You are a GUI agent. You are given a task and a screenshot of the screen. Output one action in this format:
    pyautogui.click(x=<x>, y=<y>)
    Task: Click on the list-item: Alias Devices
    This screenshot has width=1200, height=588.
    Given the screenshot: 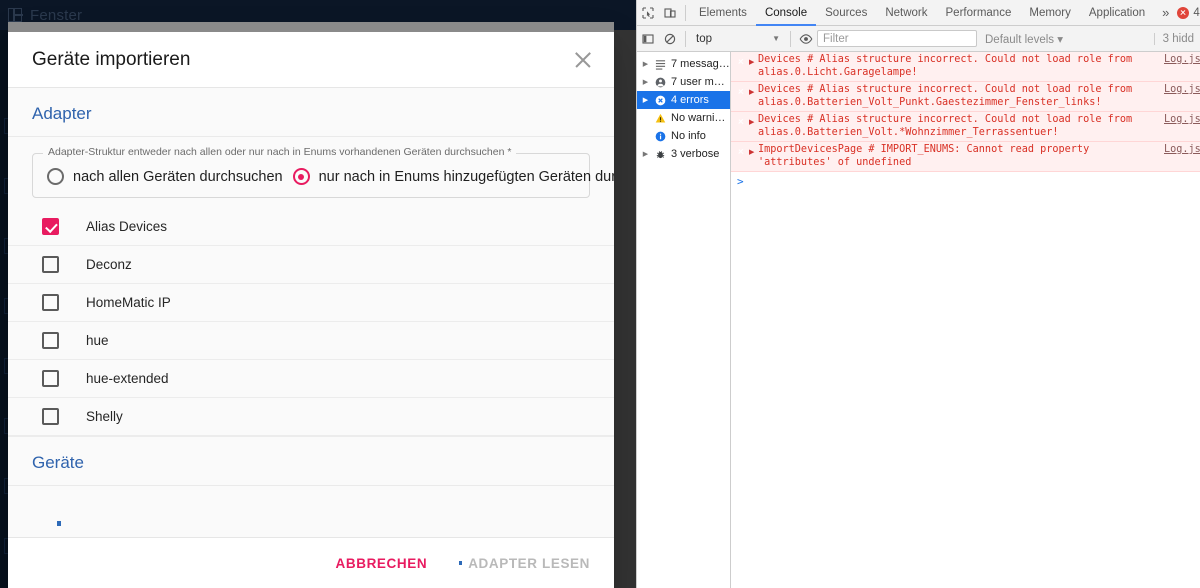 What is the action you would take?
    pyautogui.click(x=311, y=227)
    